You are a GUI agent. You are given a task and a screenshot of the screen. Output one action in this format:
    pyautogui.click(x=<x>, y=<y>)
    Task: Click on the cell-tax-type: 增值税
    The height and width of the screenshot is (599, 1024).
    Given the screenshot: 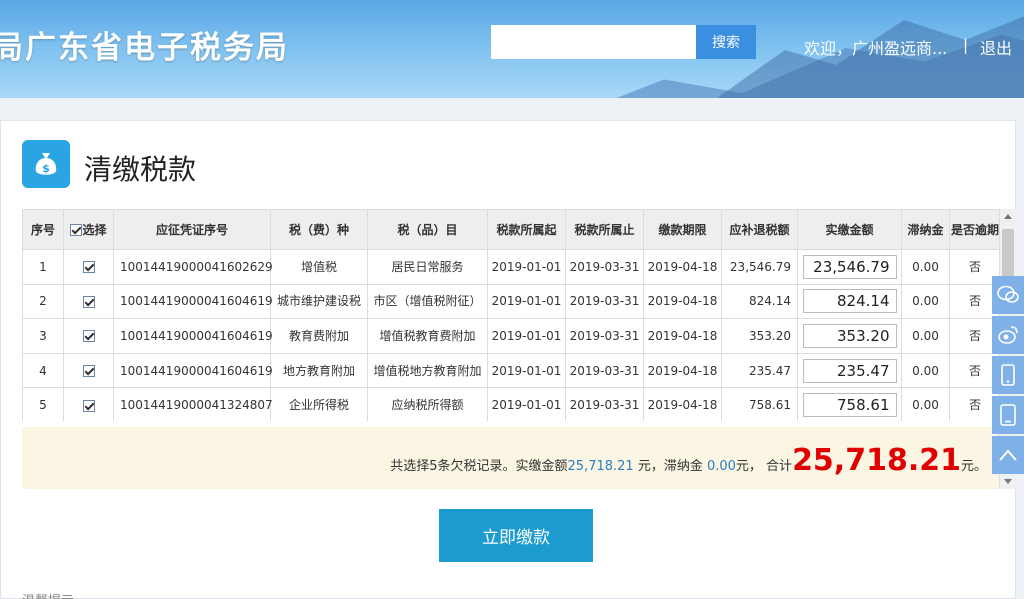 What is the action you would take?
    pyautogui.click(x=319, y=267)
    